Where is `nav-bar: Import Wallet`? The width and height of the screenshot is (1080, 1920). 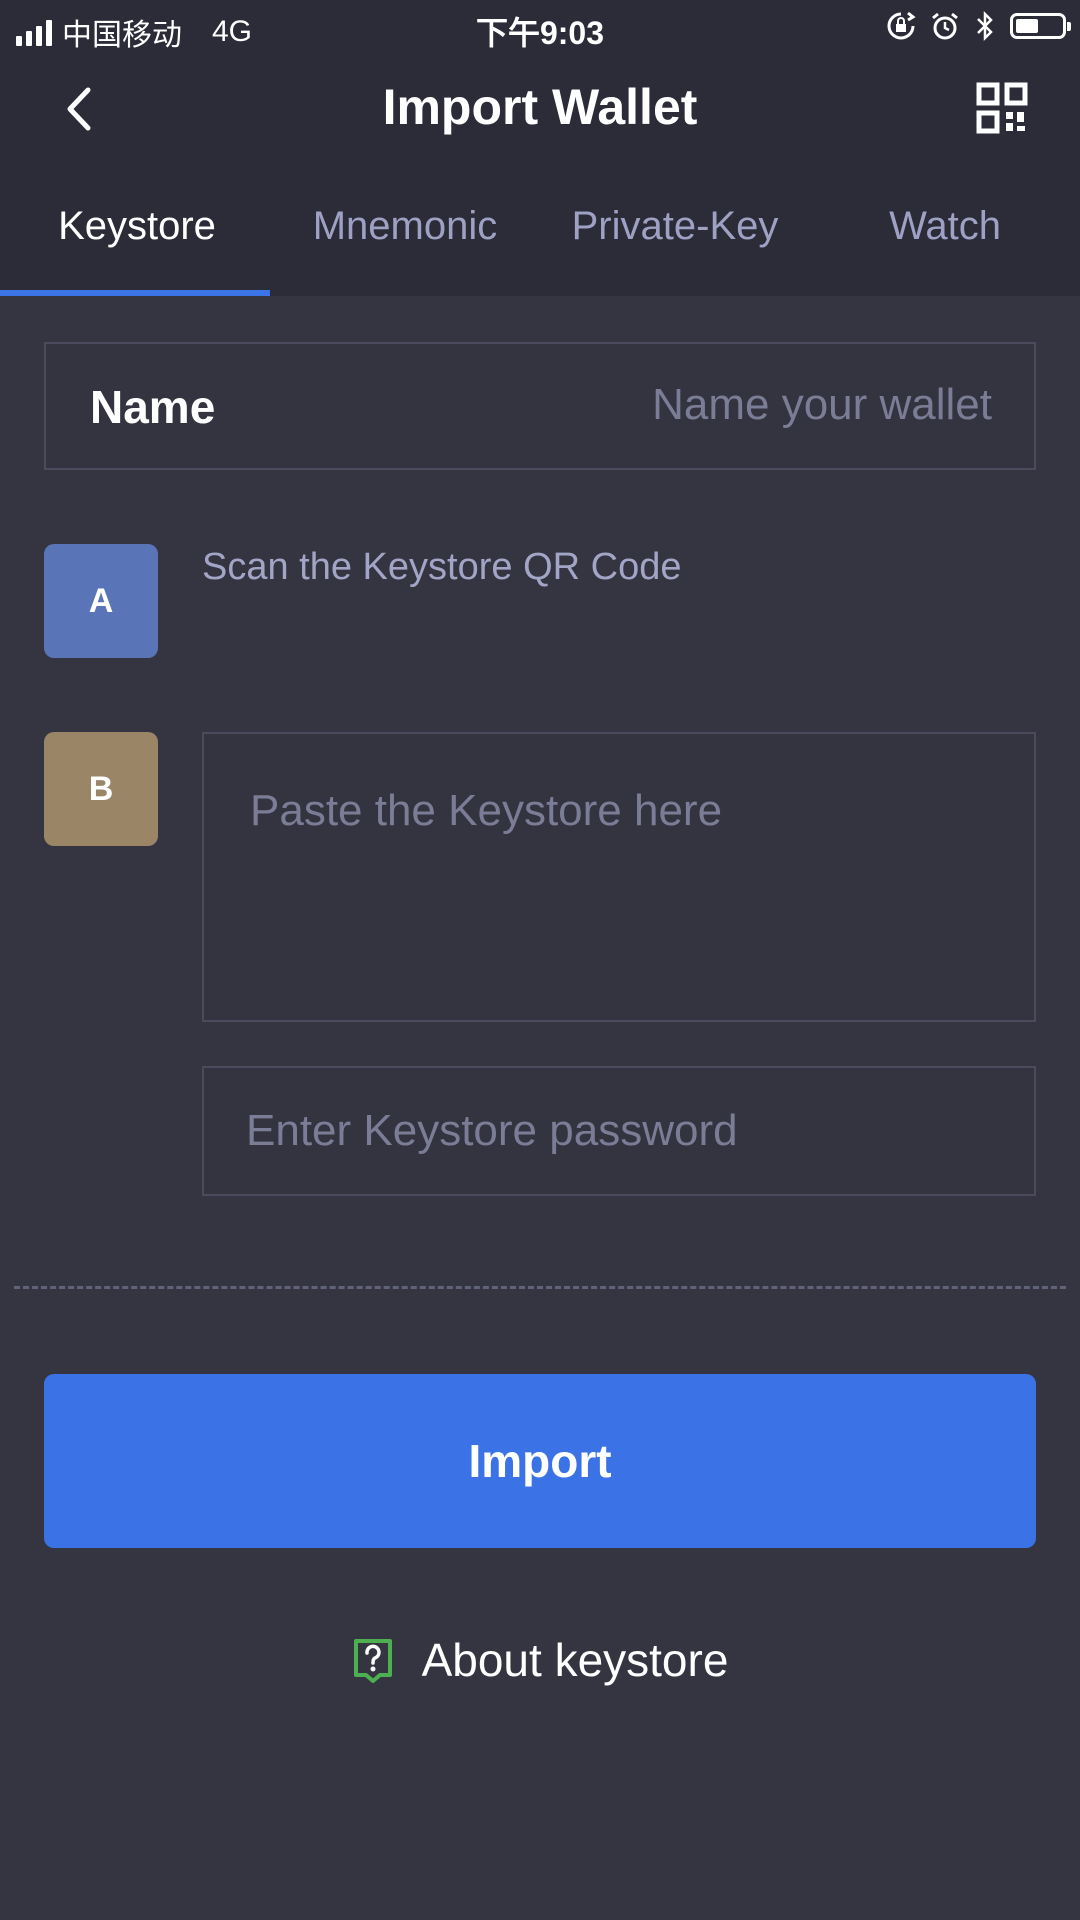 nav-bar: Import Wallet is located at coordinates (540, 109).